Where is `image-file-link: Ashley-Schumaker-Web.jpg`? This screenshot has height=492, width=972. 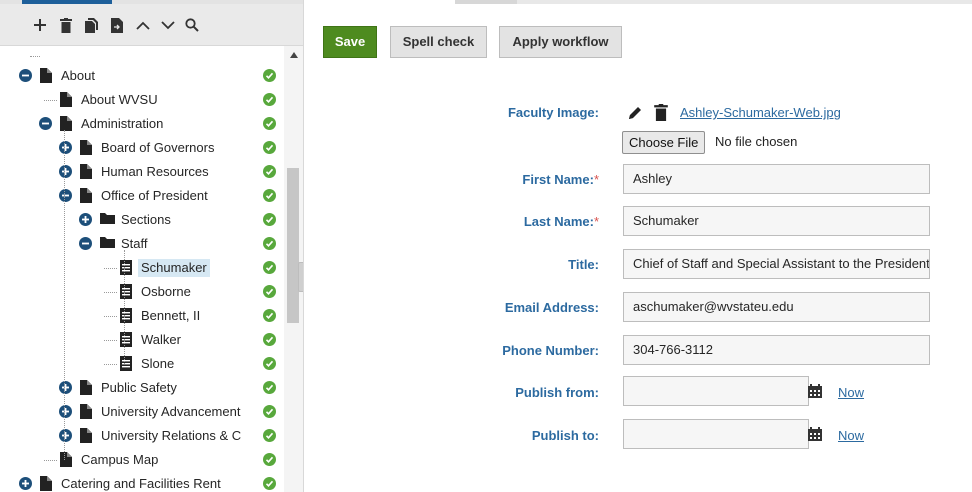
image-file-link: Ashley-Schumaker-Web.jpg is located at coordinates (760, 112).